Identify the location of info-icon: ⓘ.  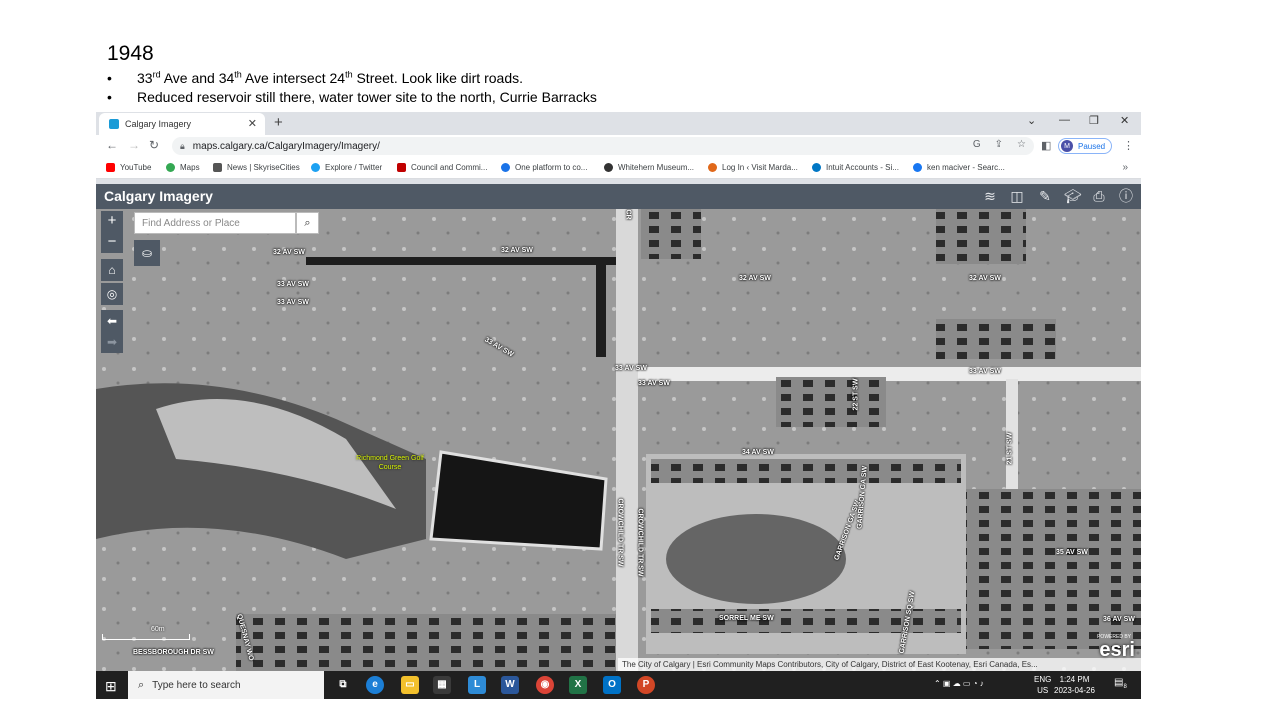
(1126, 196).